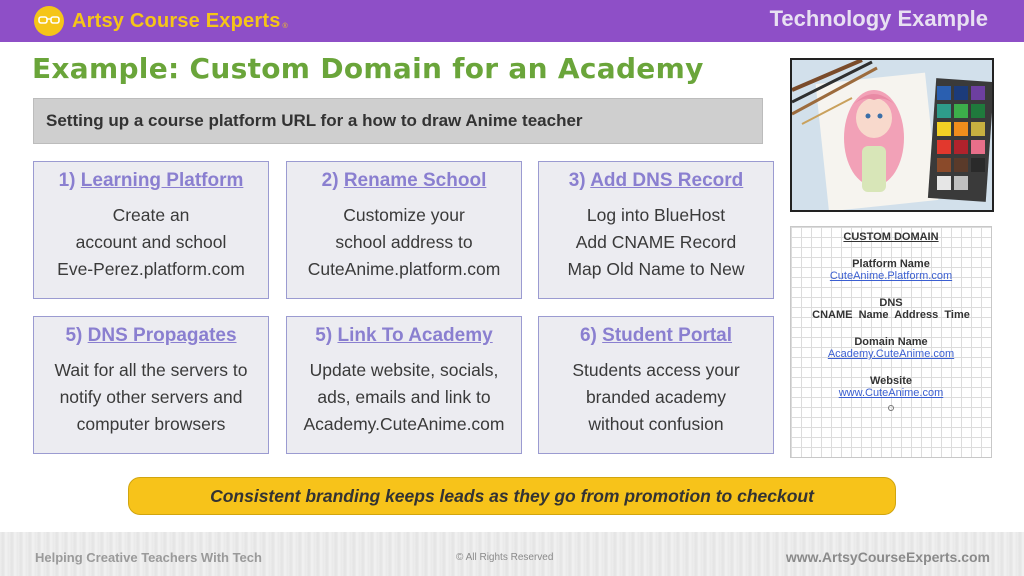 The width and height of the screenshot is (1024, 576). I want to click on website-link: www.CuteAnime.com, so click(891, 393).